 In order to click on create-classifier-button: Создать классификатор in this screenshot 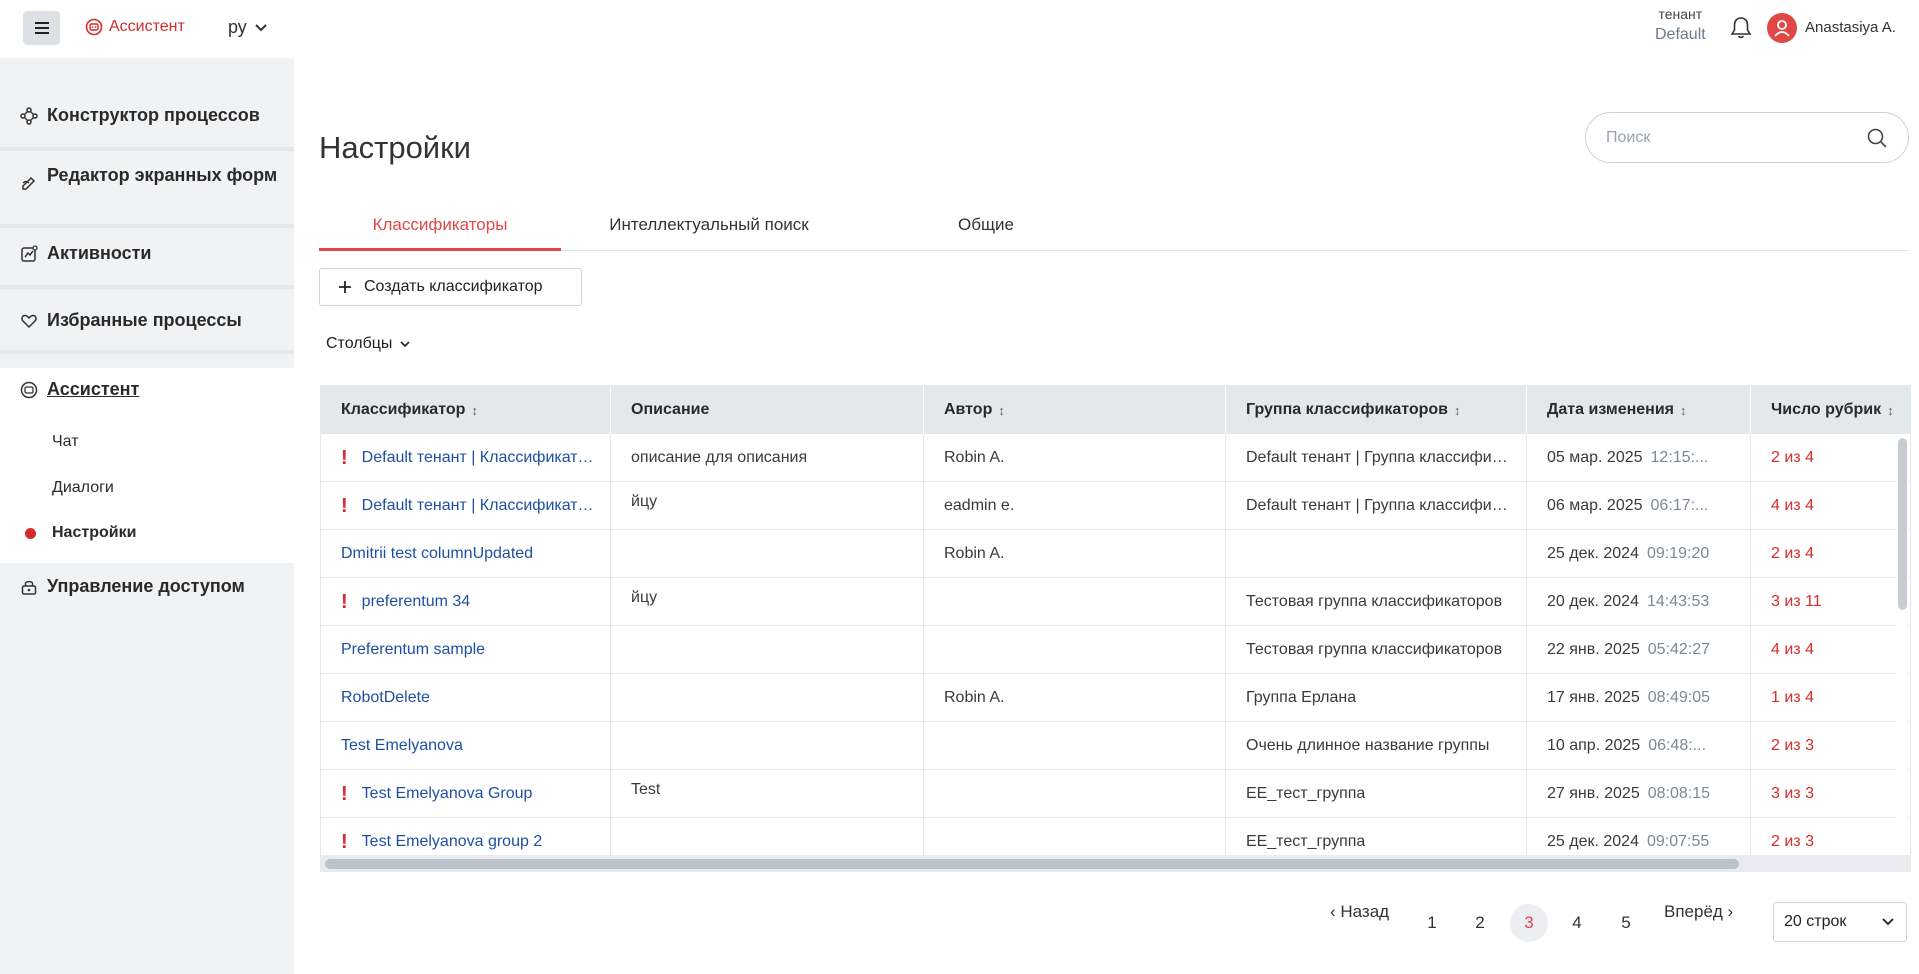, I will do `click(450, 287)`.